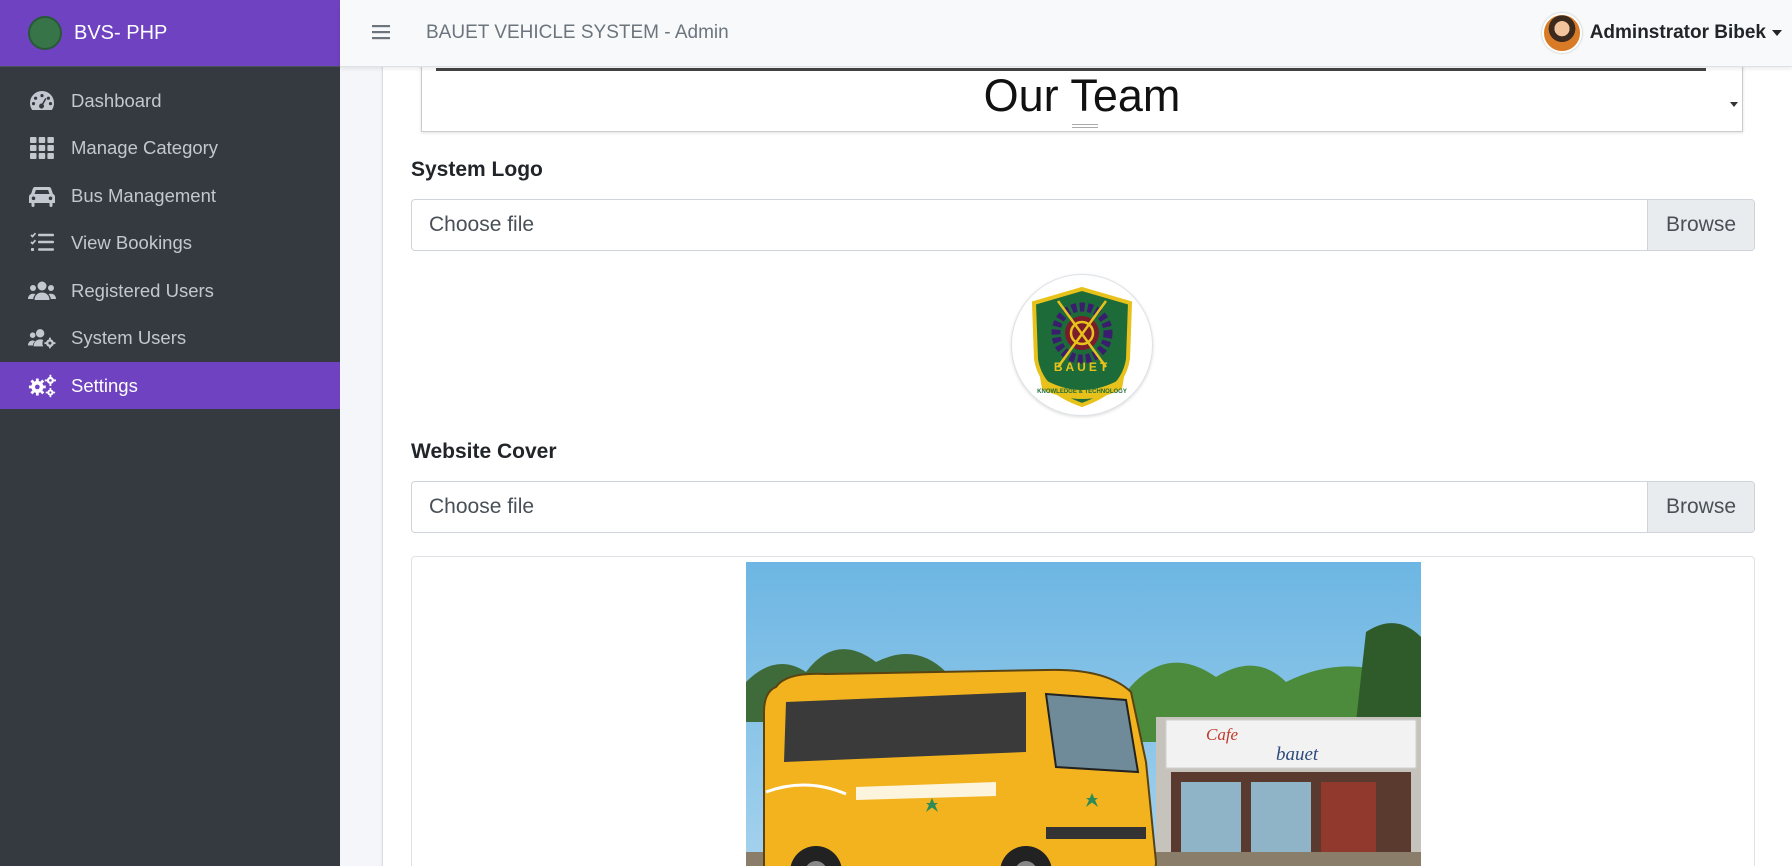 This screenshot has height=866, width=1792. What do you see at coordinates (1083, 507) in the screenshot?
I see `website-cover-file-input: Choose file Browse` at bounding box center [1083, 507].